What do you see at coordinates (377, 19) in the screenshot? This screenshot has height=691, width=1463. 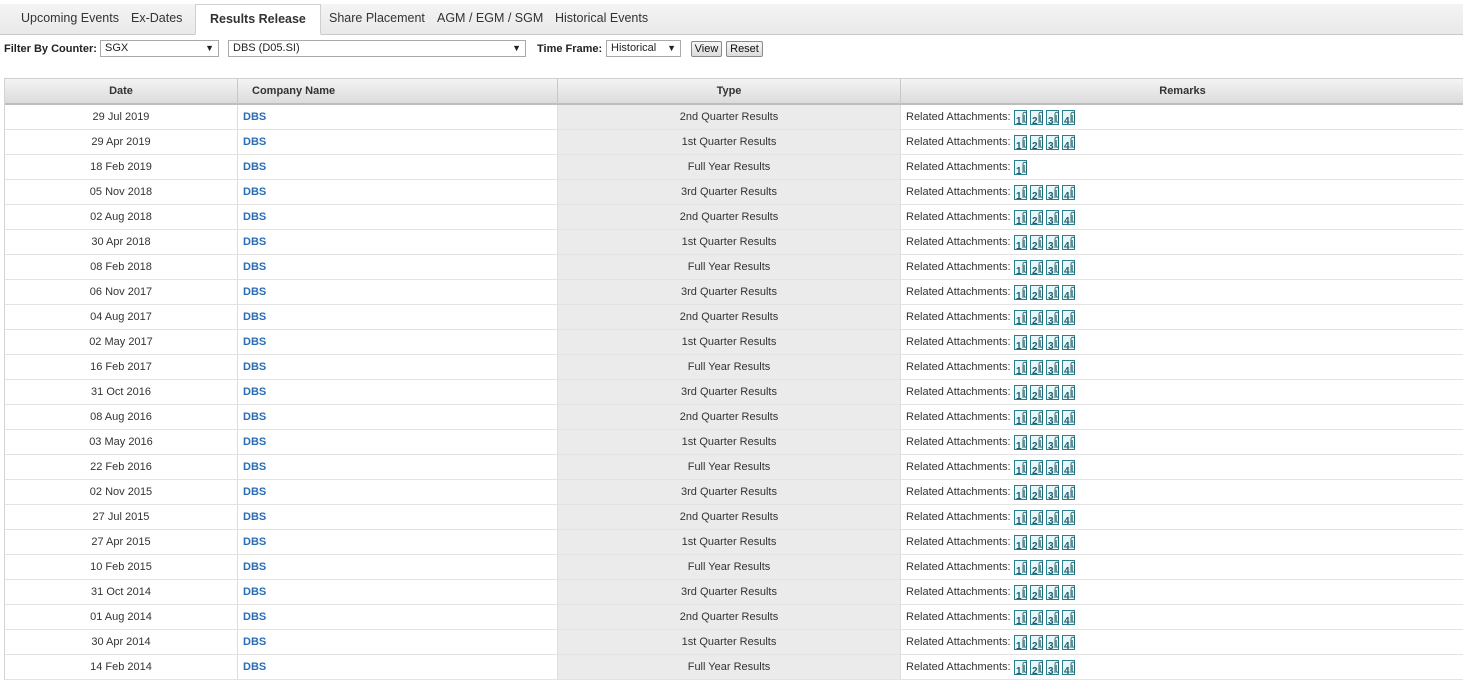 I see `tab-share-placement: Share Placement` at bounding box center [377, 19].